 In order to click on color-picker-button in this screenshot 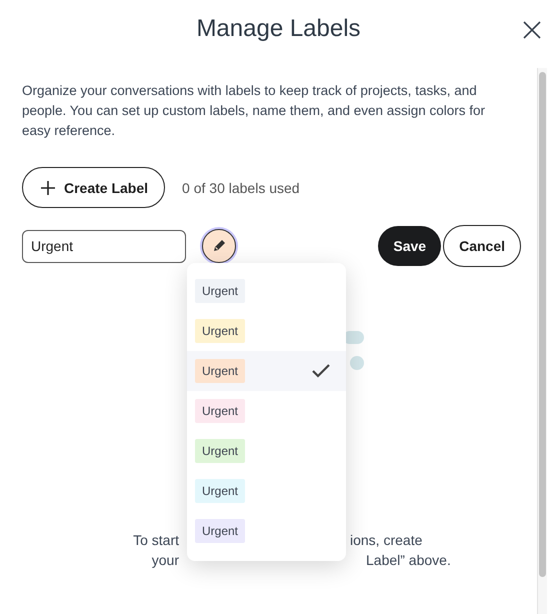, I will do `click(219, 246)`.